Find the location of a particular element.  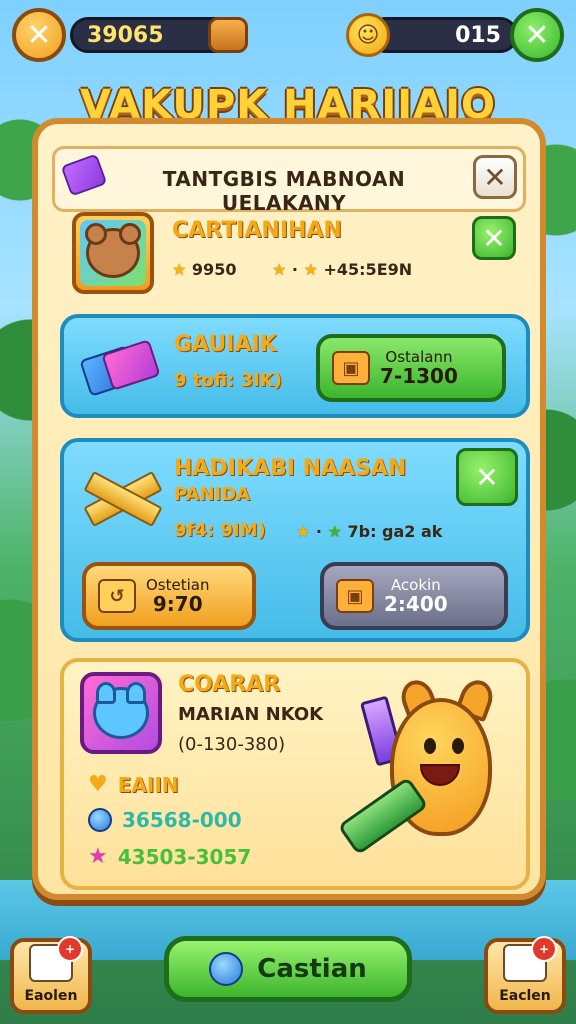

coin-count: 39065 is located at coordinates (125, 35).